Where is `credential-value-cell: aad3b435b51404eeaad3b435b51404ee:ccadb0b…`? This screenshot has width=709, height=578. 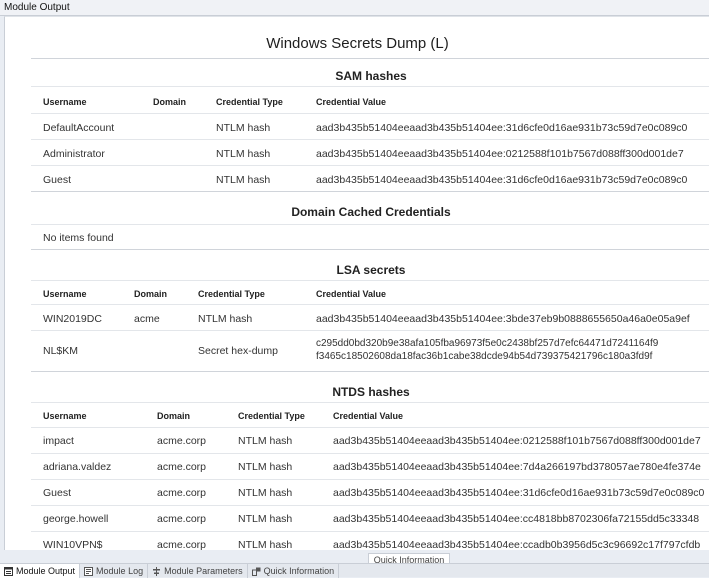 credential-value-cell: aad3b435b51404eeaad3b435b51404ee:ccadb0b… is located at coordinates (517, 544).